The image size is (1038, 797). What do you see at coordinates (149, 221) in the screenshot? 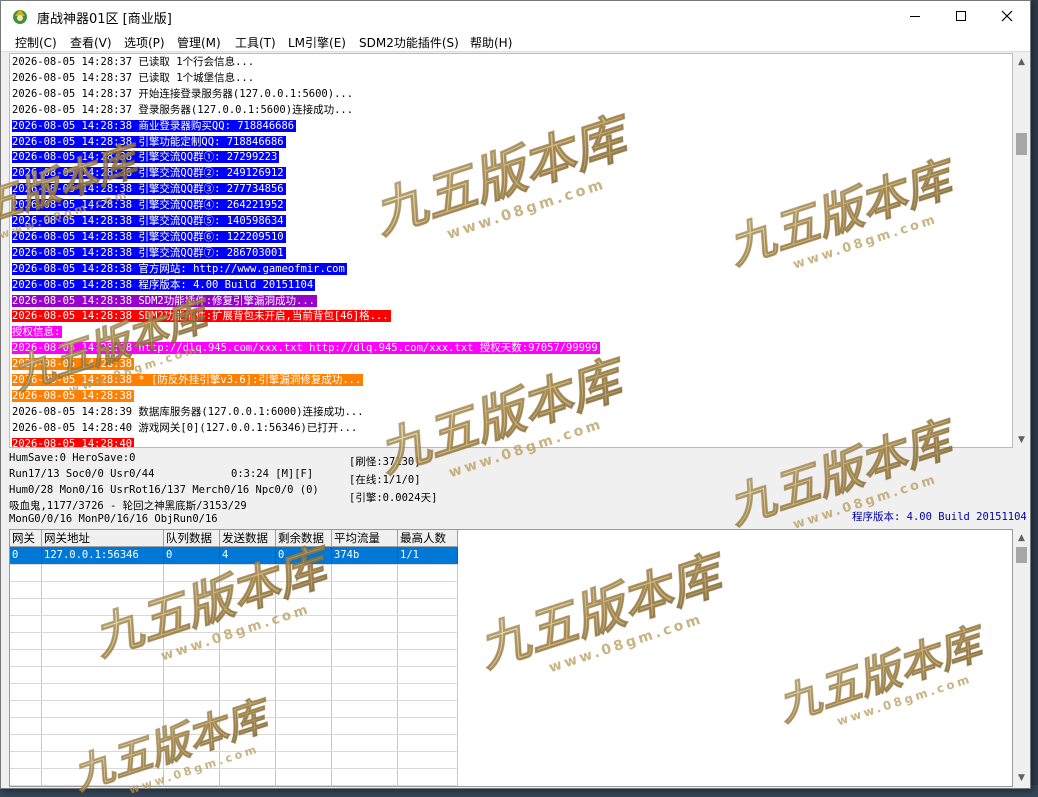
I see `log-line: 2026-08-05 14:28:38 引擎交流QQ群⑤: 140598634` at bounding box center [149, 221].